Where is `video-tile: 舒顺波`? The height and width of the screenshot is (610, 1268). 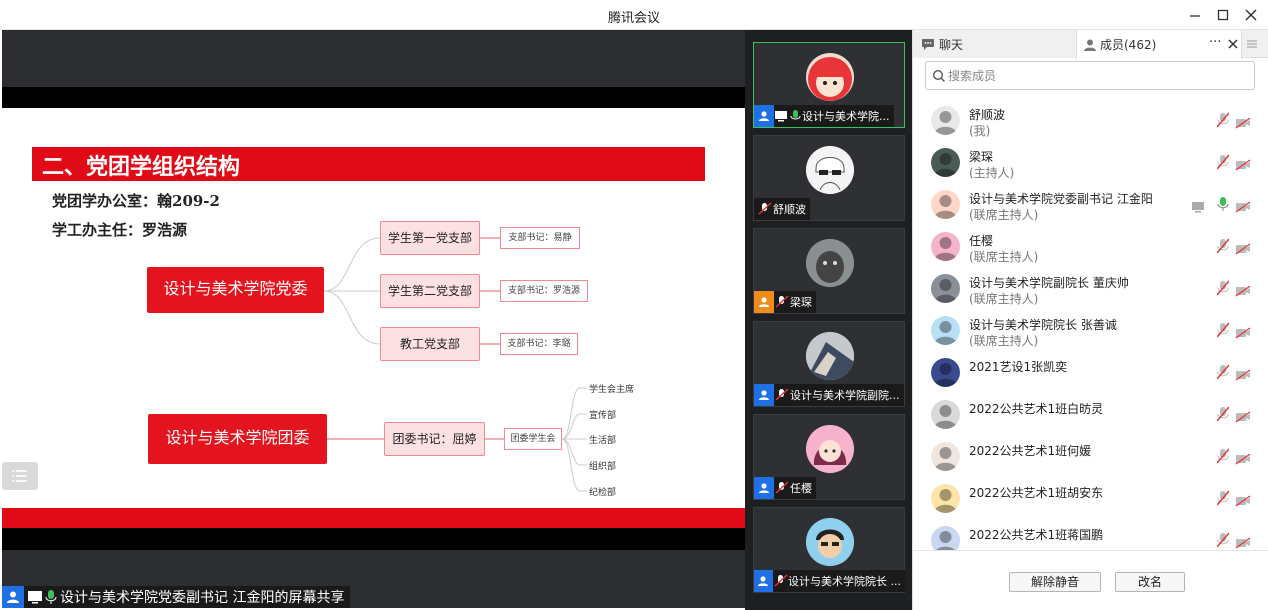
video-tile: 舒顺波 is located at coordinates (829, 178).